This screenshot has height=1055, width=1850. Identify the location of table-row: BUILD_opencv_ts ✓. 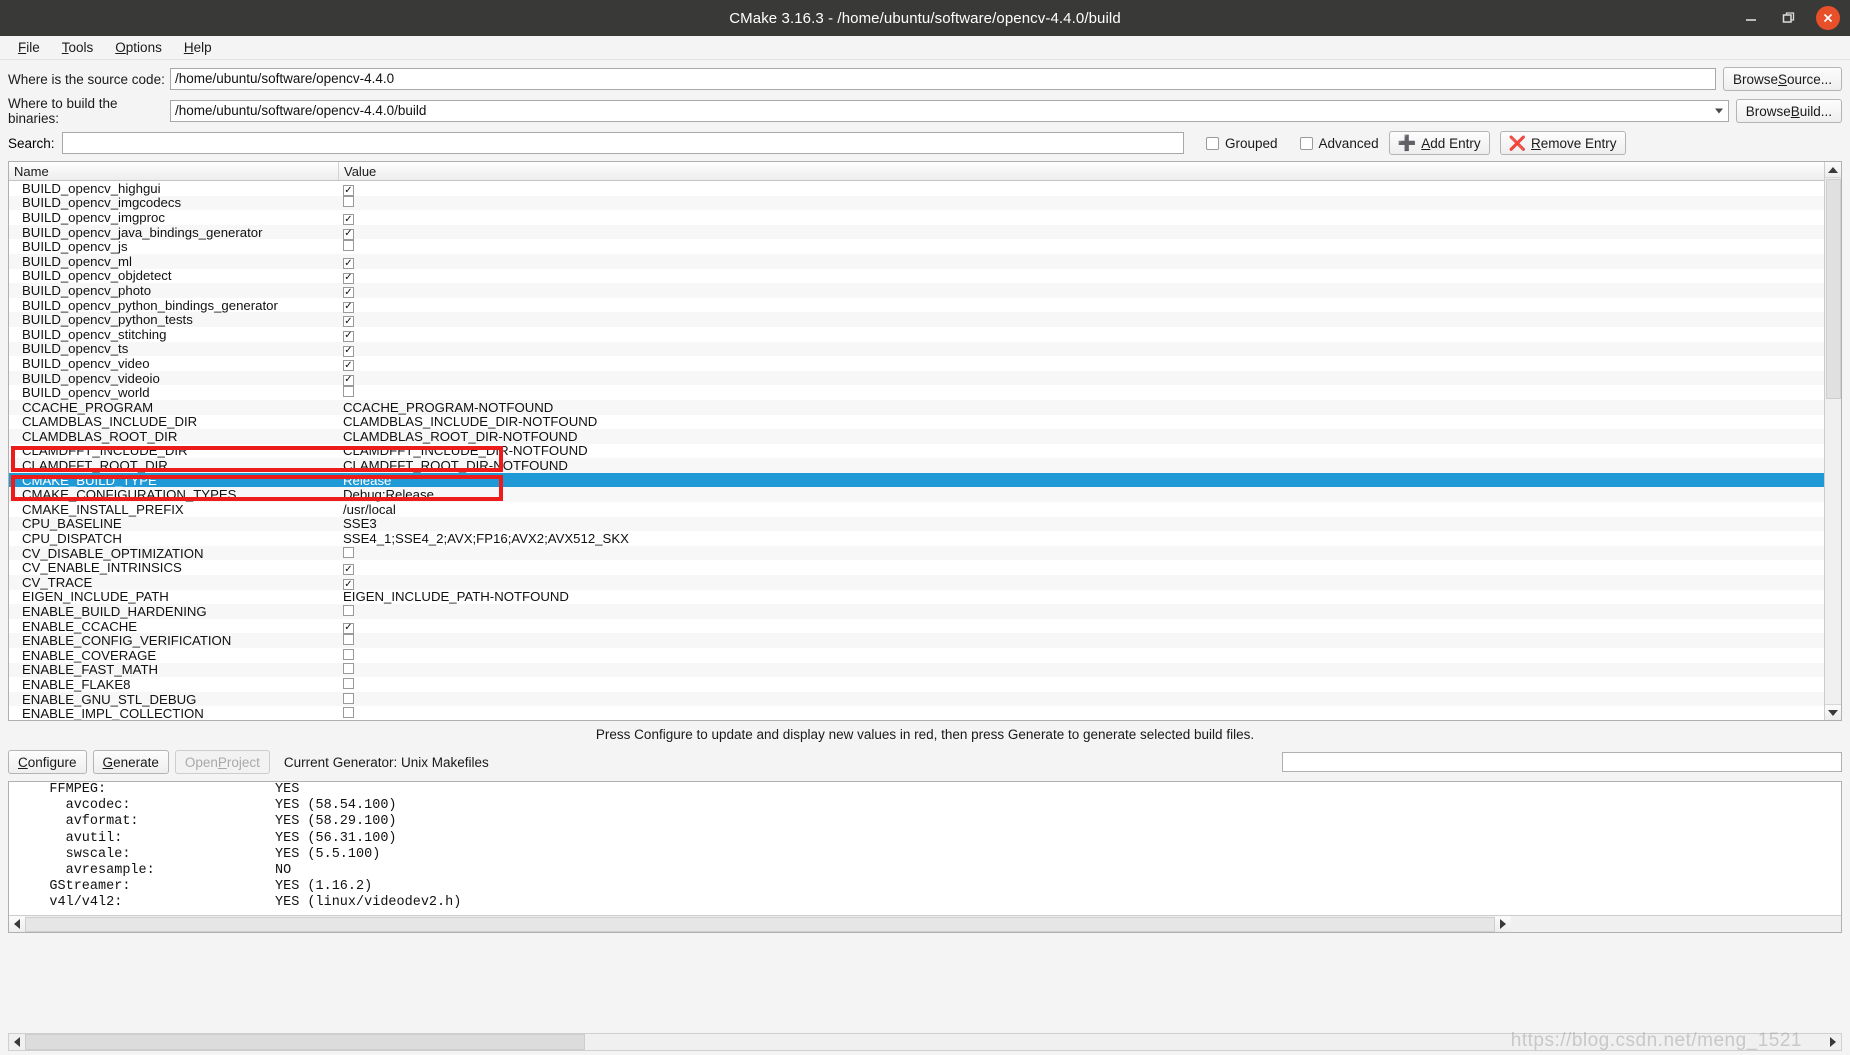
(916, 349).